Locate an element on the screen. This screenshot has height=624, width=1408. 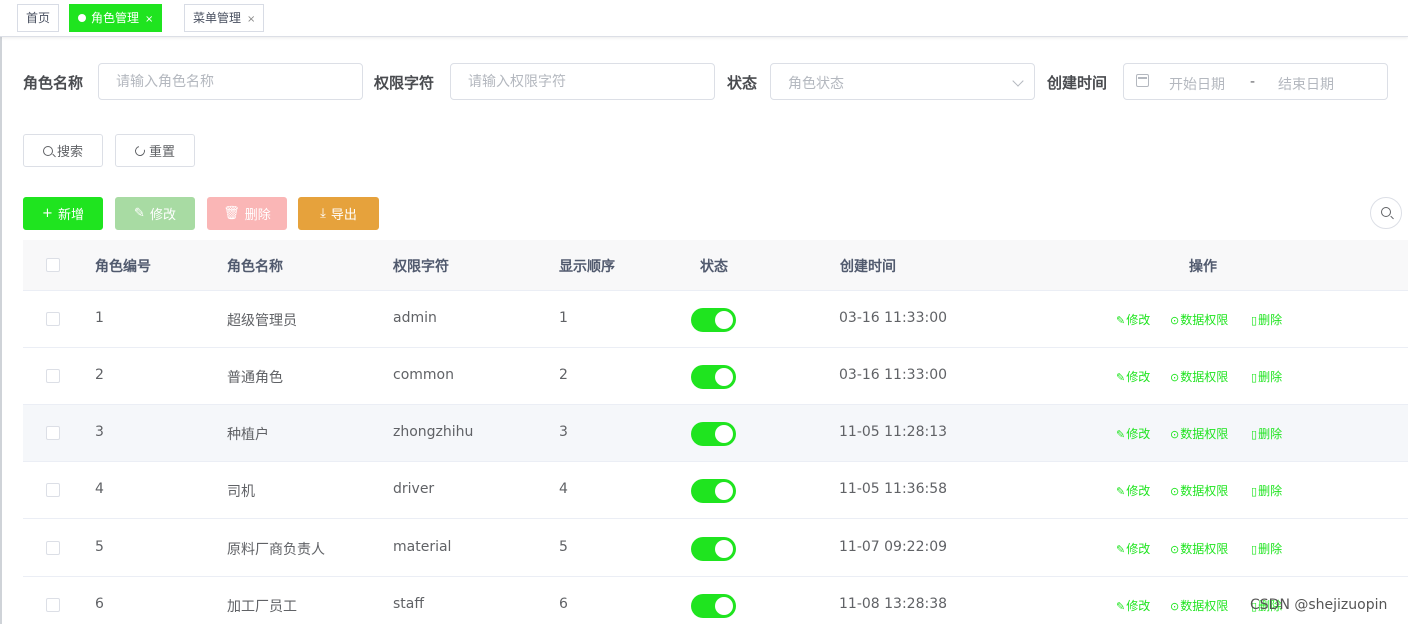
tab-label: 角色管理 is located at coordinates (115, 18).